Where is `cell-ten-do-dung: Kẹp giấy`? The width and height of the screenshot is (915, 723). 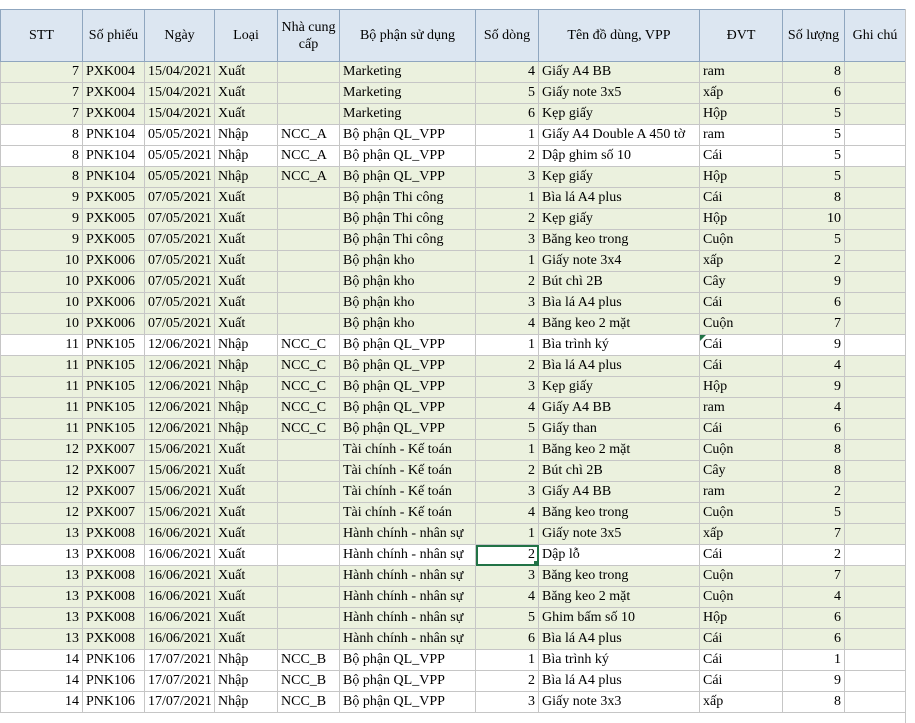
cell-ten-do-dung: Kẹp giấy is located at coordinates (619, 177).